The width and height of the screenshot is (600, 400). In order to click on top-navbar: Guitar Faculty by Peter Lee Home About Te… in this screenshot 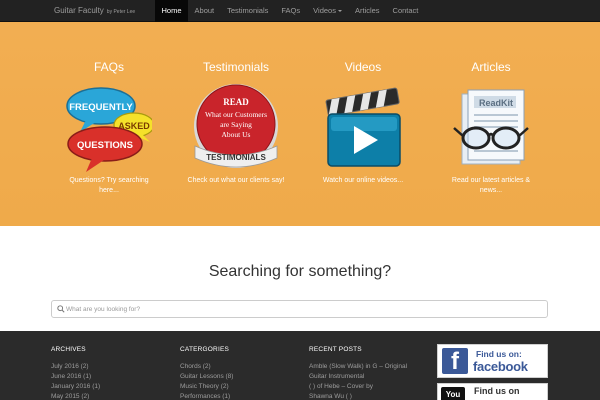, I will do `click(300, 11)`.